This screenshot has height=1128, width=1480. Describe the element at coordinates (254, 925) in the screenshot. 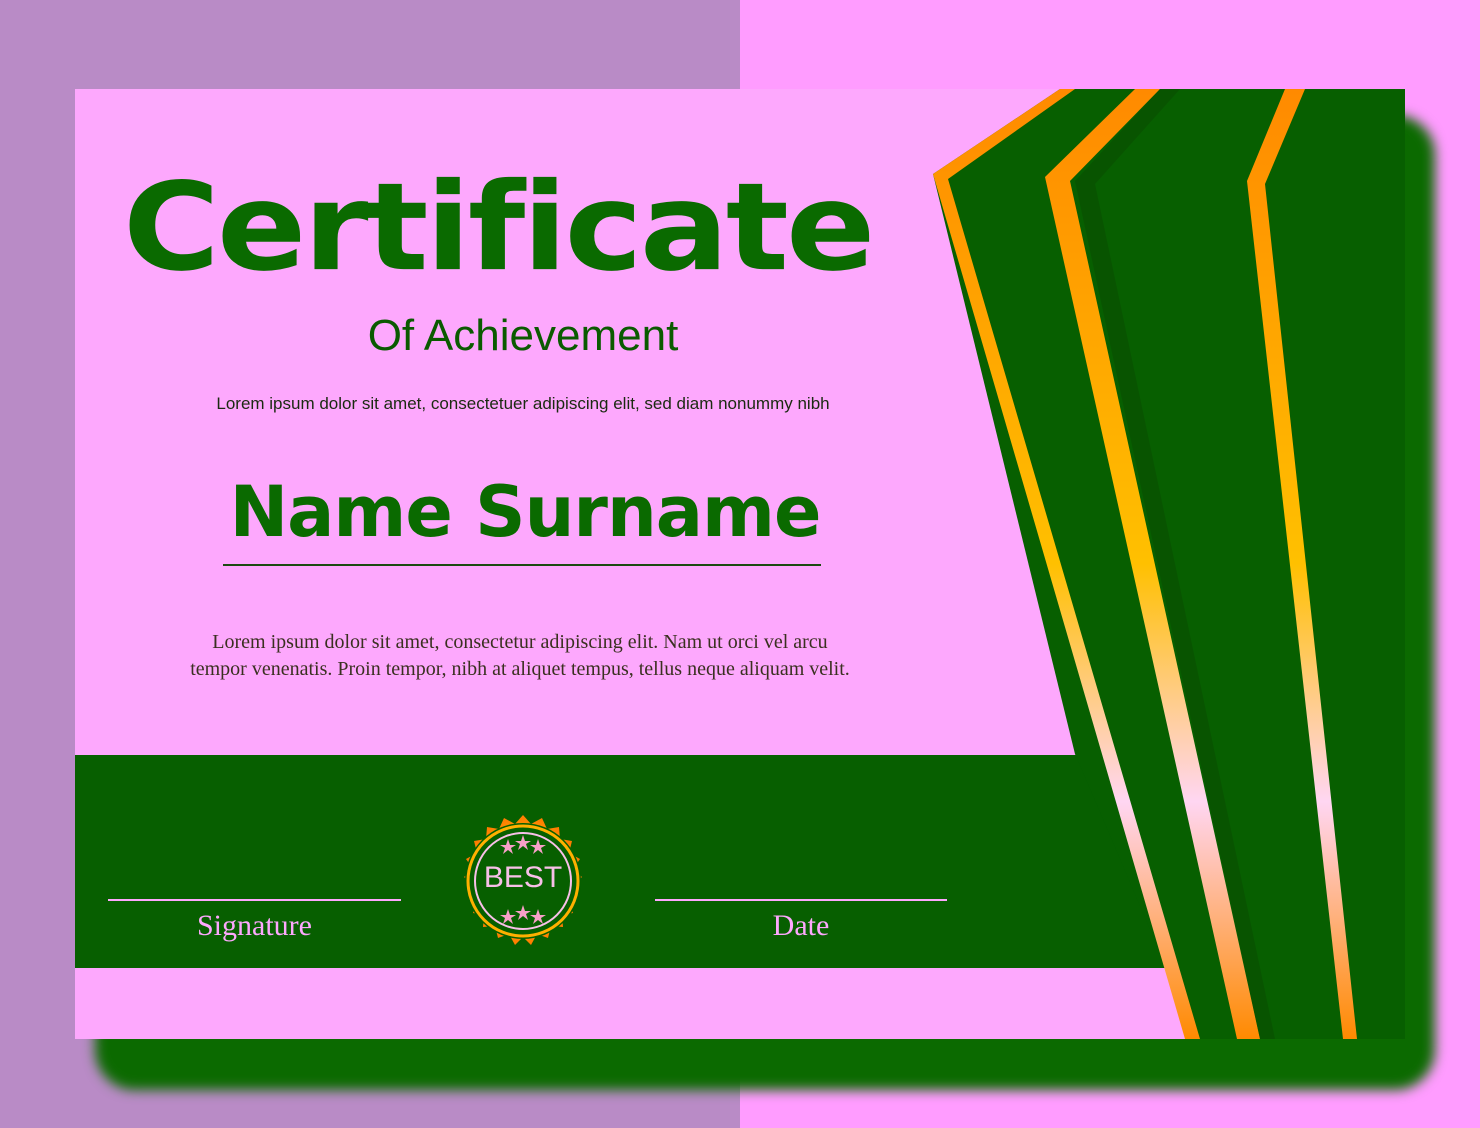

I see `signature-label: Signature` at that location.